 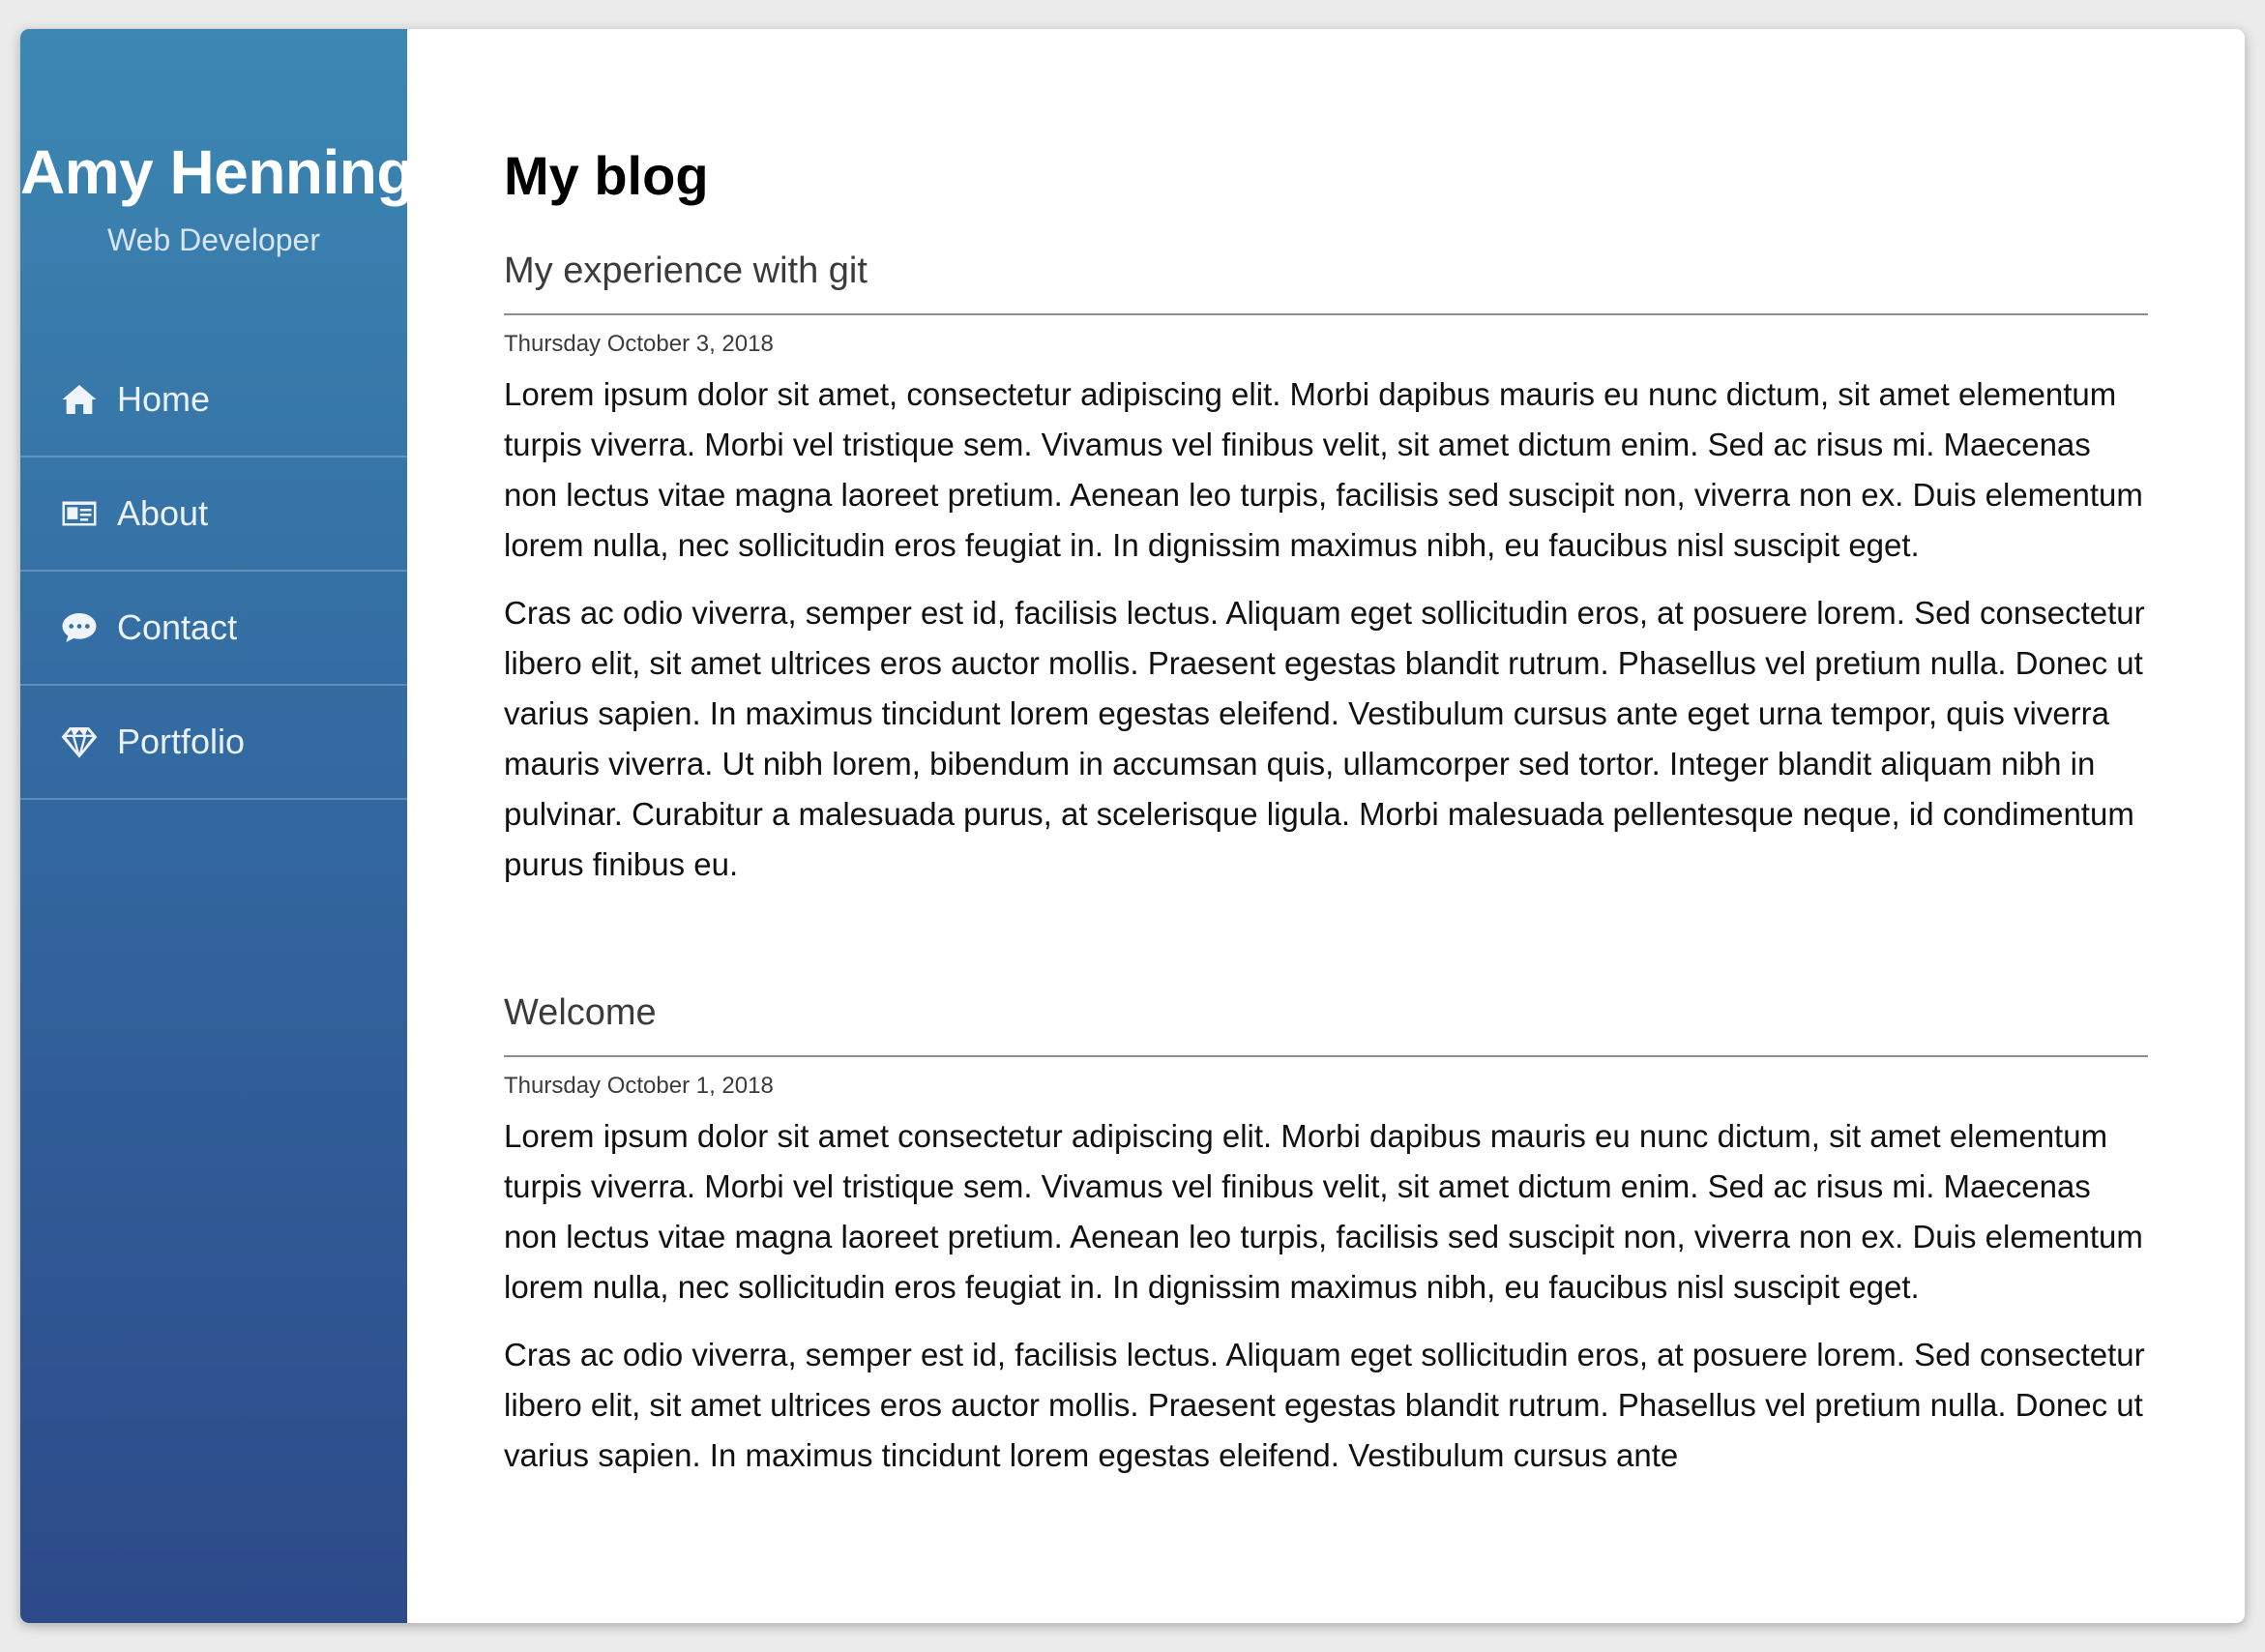 What do you see at coordinates (1326, 283) in the screenshot?
I see `post-title: My experience with git` at bounding box center [1326, 283].